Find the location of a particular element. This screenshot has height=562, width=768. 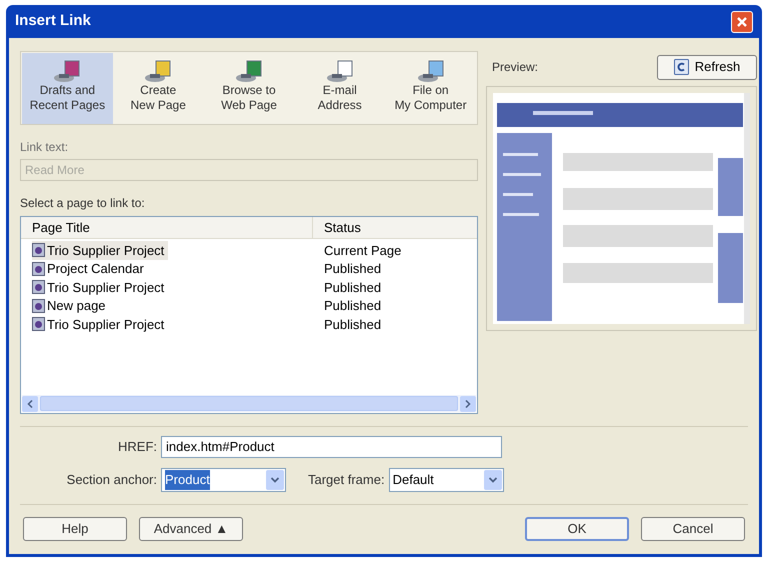

close-icon is located at coordinates (742, 22).